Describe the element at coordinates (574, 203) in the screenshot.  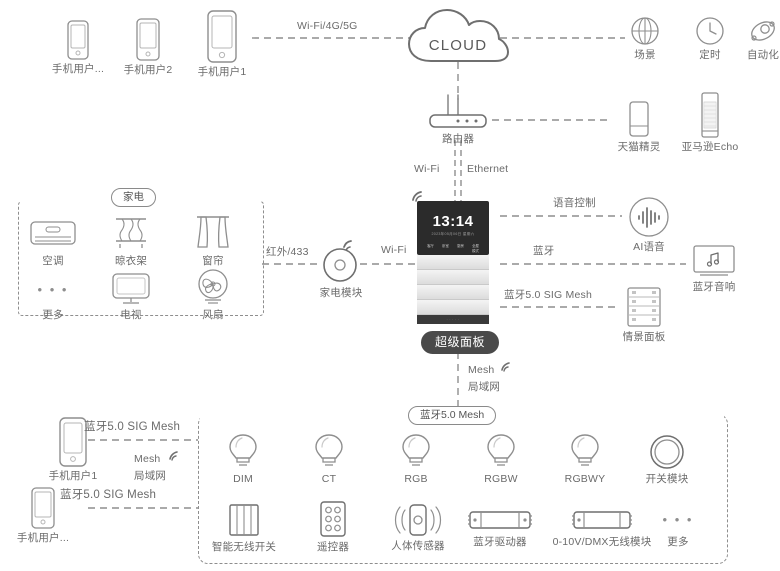
I see `link-label-voice-control: 语音控制` at that location.